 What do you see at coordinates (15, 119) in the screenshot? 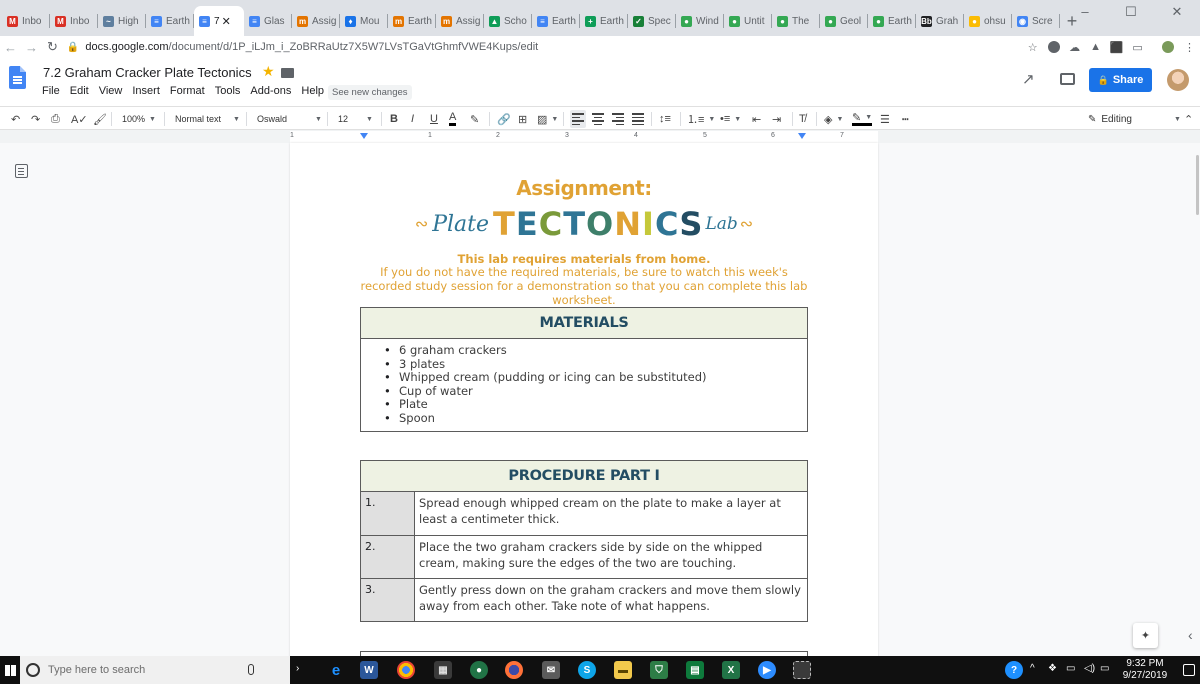
I see `undo-icon: ↶` at bounding box center [15, 119].